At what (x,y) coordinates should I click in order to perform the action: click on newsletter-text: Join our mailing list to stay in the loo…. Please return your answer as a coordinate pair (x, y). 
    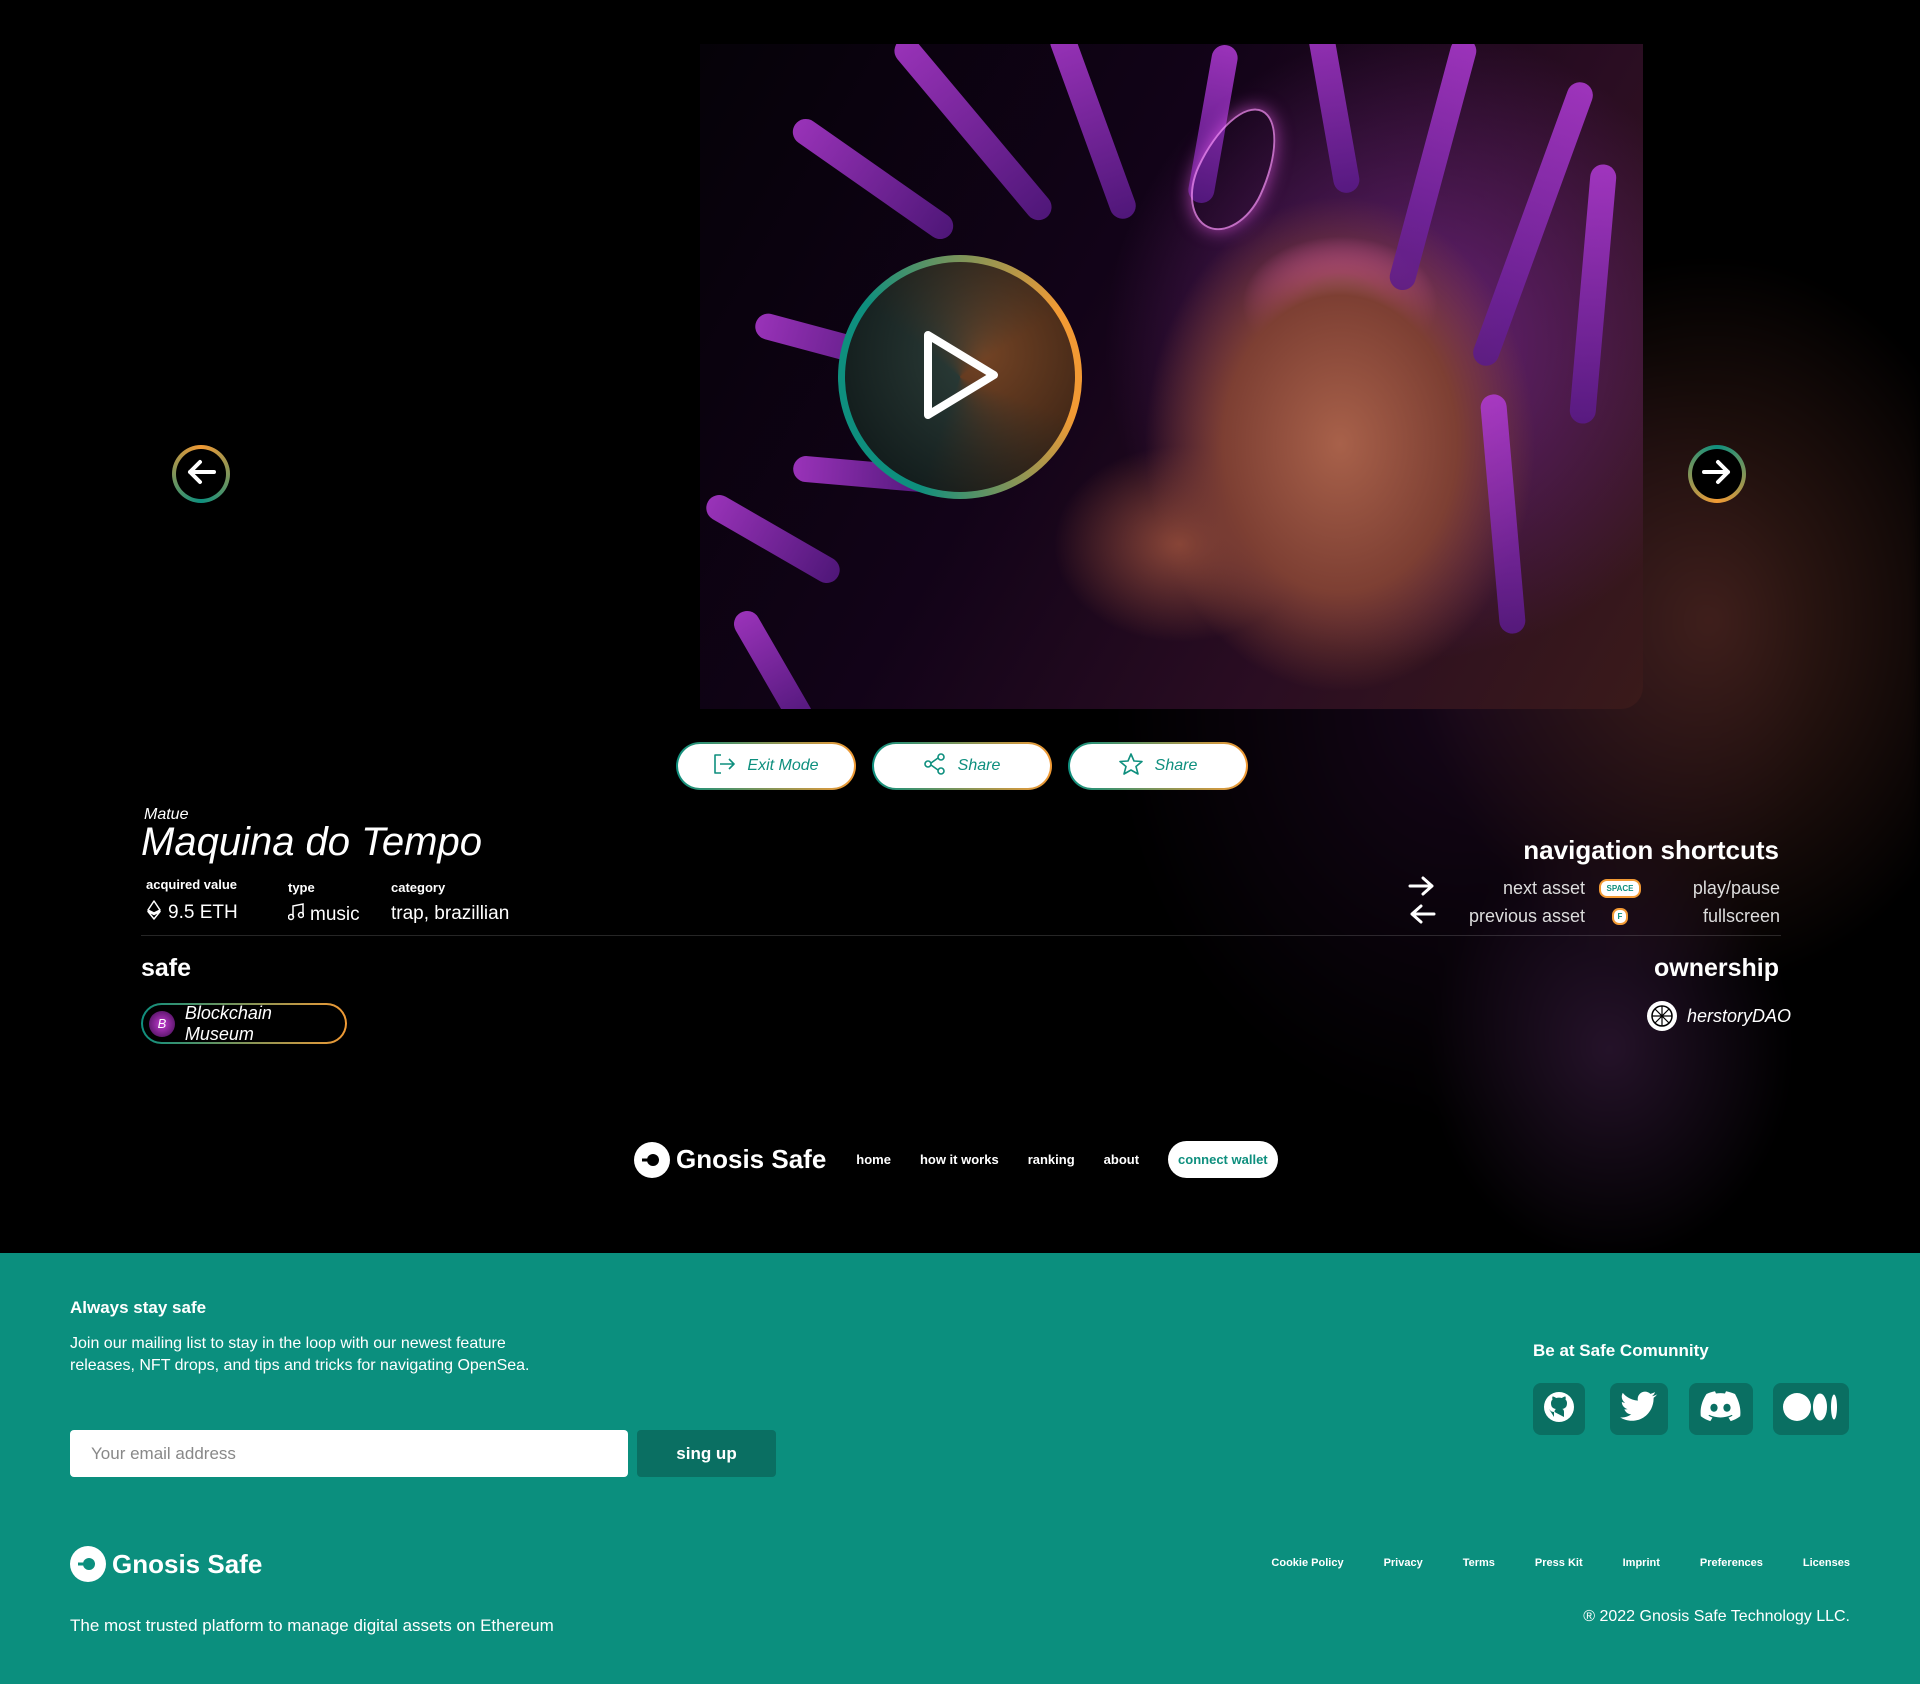
    Looking at the image, I should click on (300, 1354).